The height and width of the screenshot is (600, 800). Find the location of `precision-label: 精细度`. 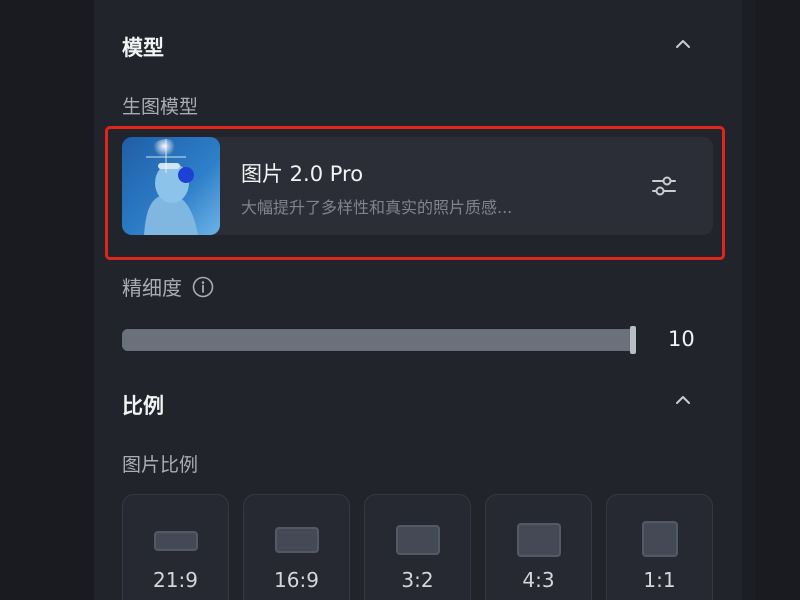

precision-label: 精细度 is located at coordinates (152, 288).